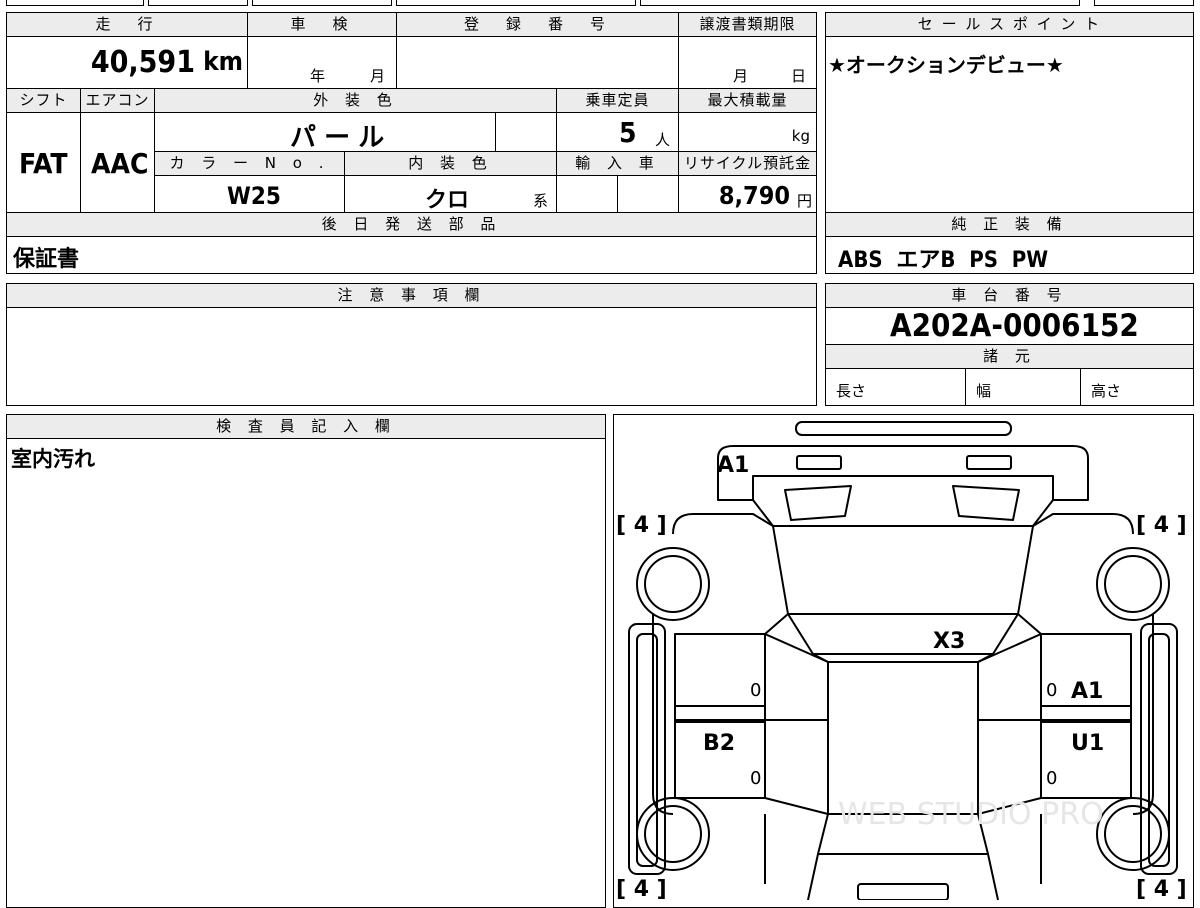 The image size is (1200, 908). Describe the element at coordinates (1009, 224) in the screenshot. I see `genuine-equipment-header: 純 正 装 備` at that location.